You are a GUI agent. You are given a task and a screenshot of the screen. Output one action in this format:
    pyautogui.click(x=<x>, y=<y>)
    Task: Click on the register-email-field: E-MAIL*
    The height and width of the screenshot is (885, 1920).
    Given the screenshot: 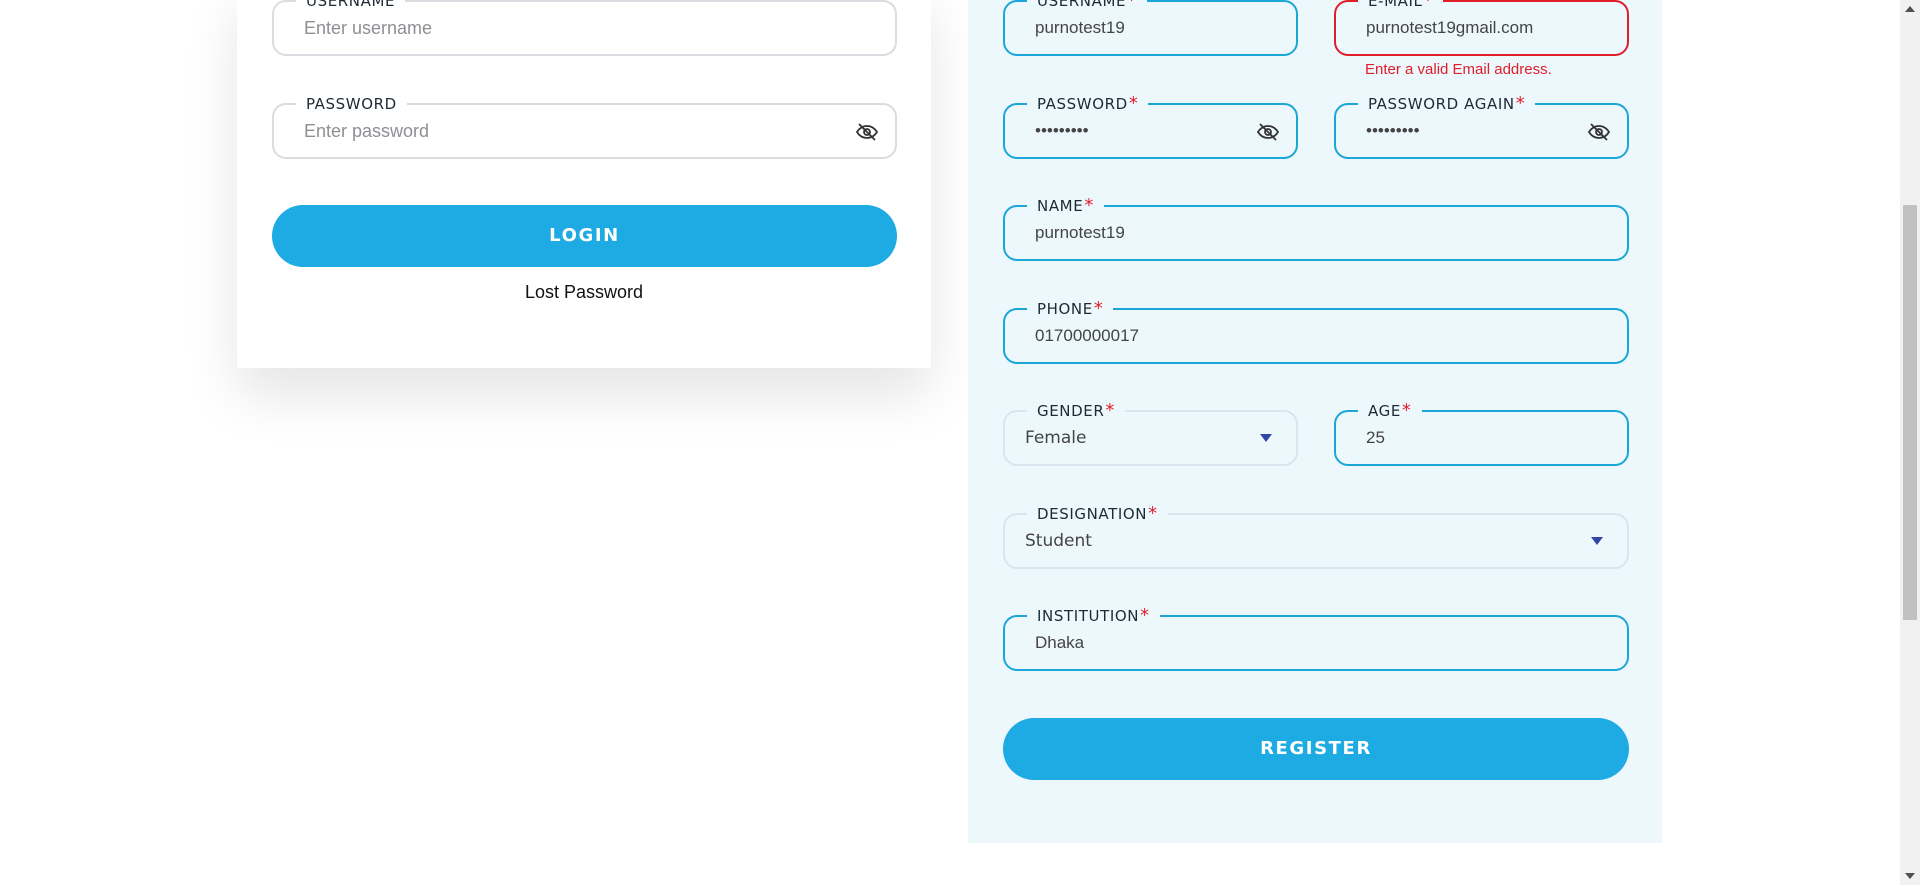 What is the action you would take?
    pyautogui.click(x=1481, y=28)
    